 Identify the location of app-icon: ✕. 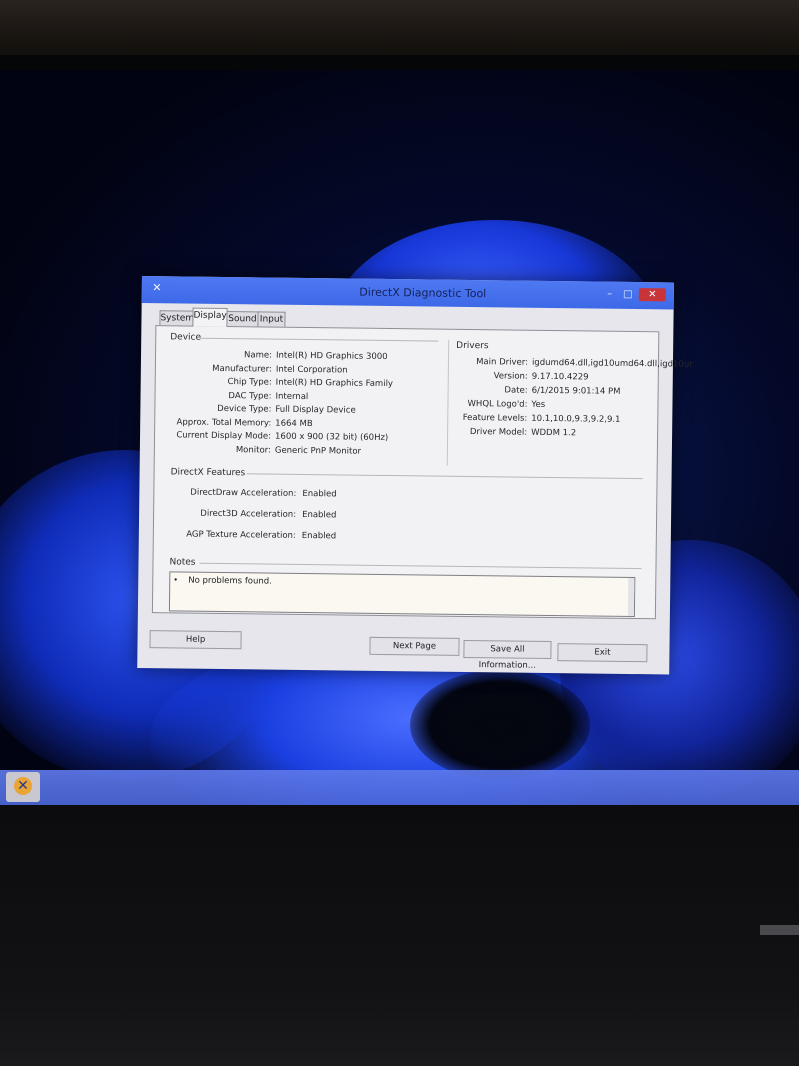
(157, 288).